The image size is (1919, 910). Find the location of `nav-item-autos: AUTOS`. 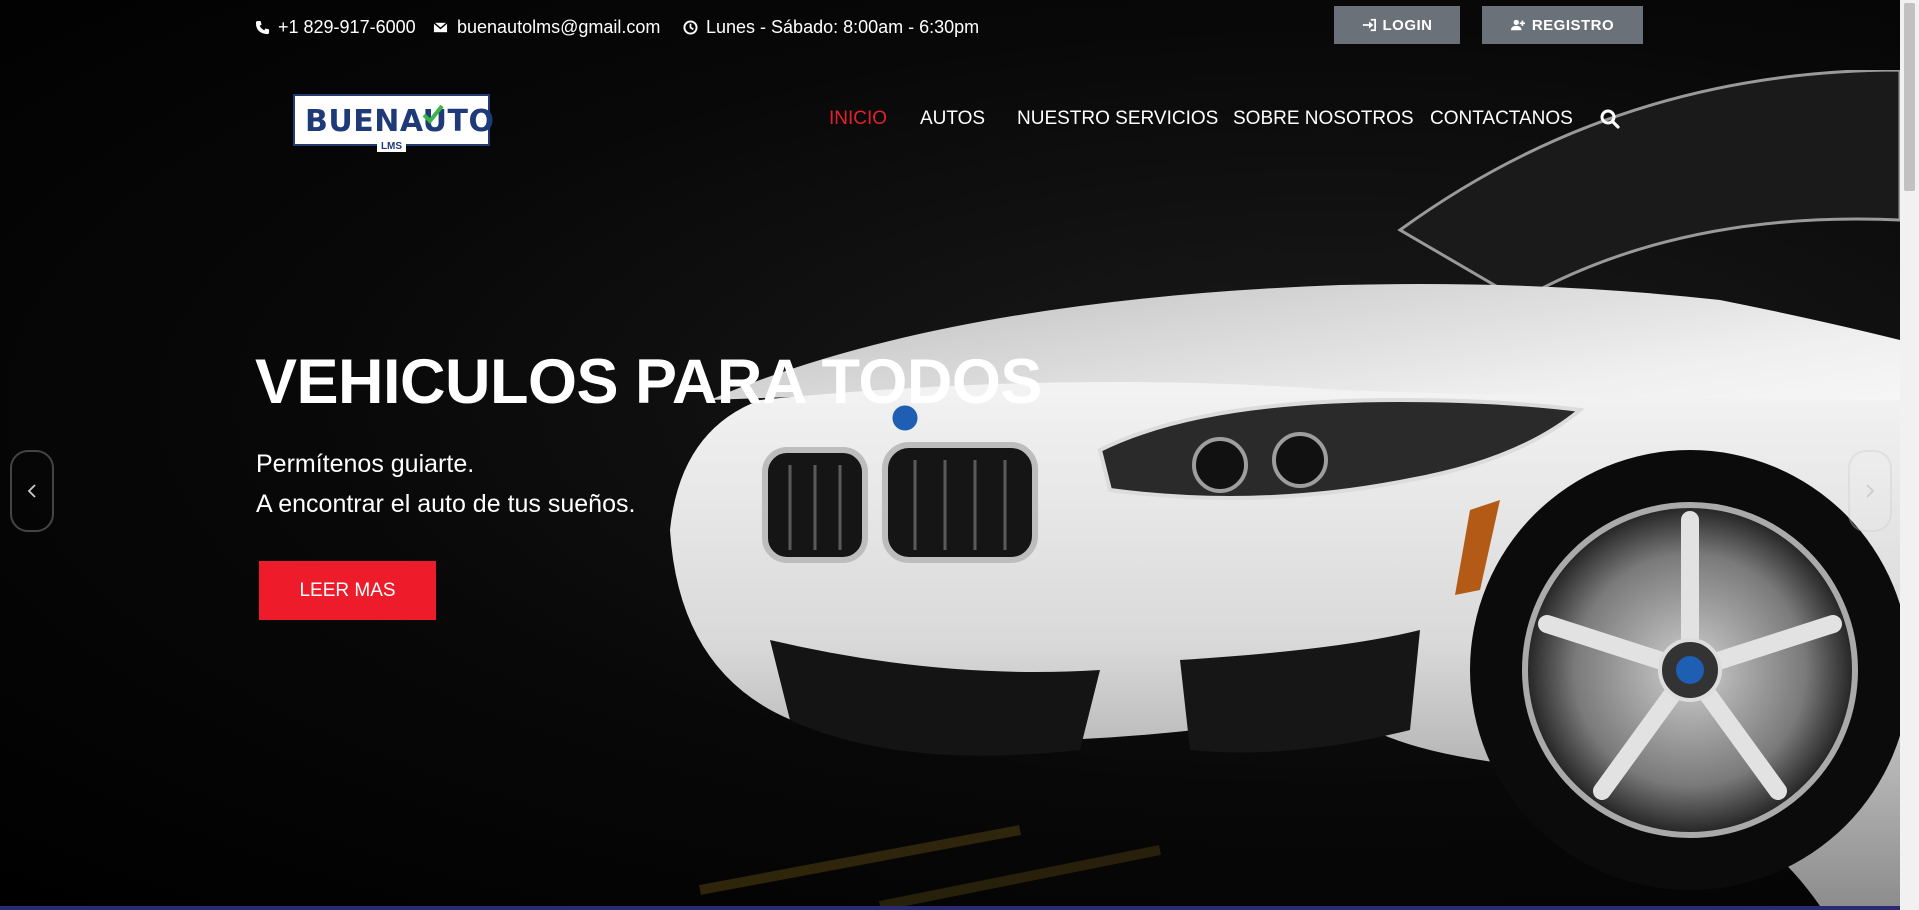

nav-item-autos: AUTOS is located at coordinates (952, 119).